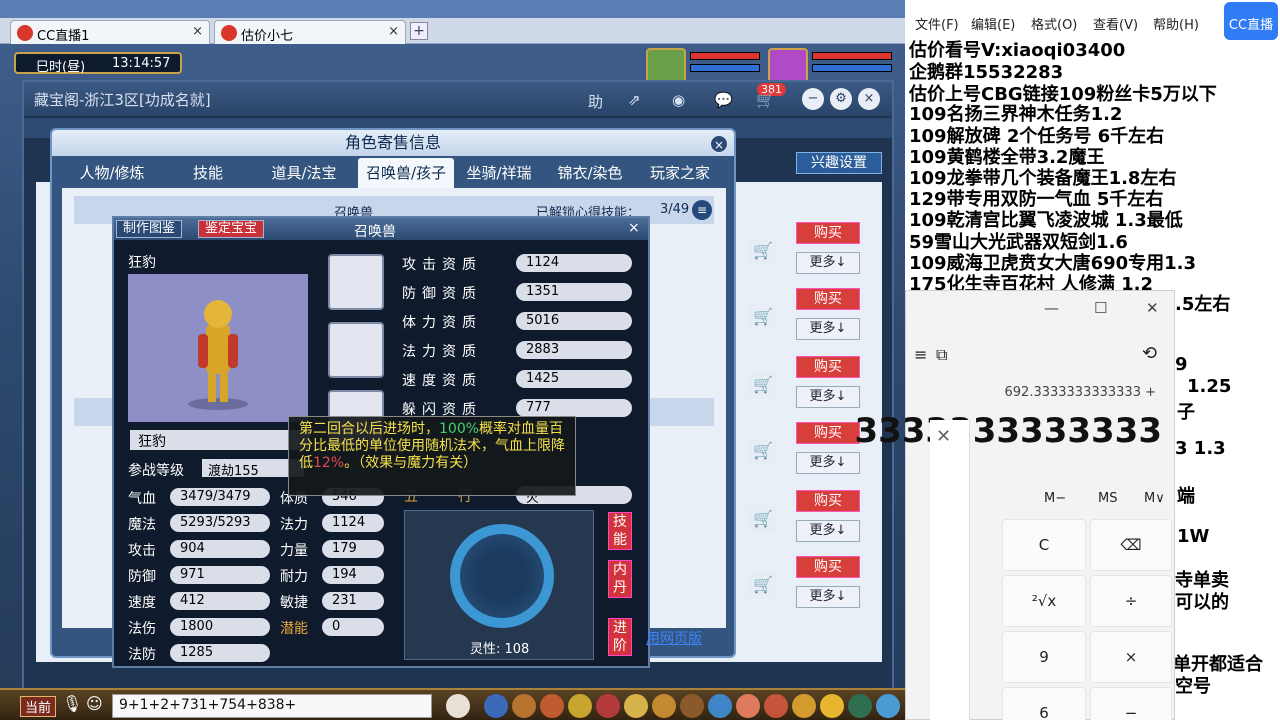 The image size is (1280, 720). I want to click on note-fragment: 1W, so click(1193, 536).